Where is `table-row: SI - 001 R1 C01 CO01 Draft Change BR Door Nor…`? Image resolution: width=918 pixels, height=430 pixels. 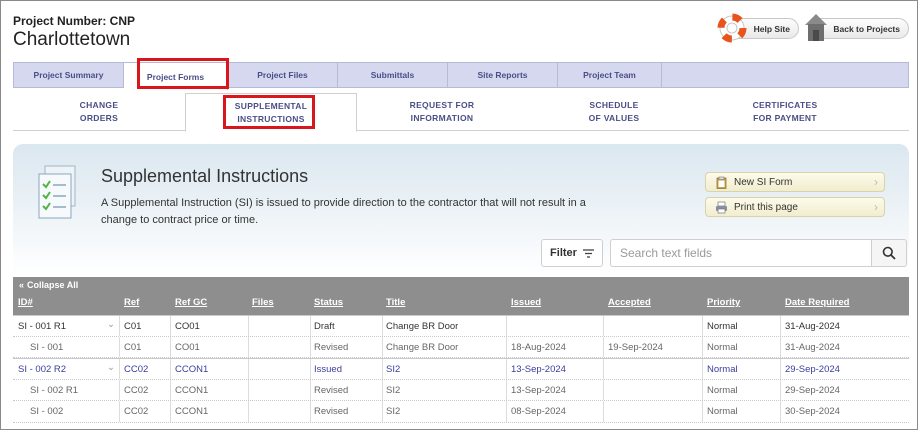 table-row: SI - 001 R1 C01 CO01 Draft Change BR Door Nor… is located at coordinates (461, 326).